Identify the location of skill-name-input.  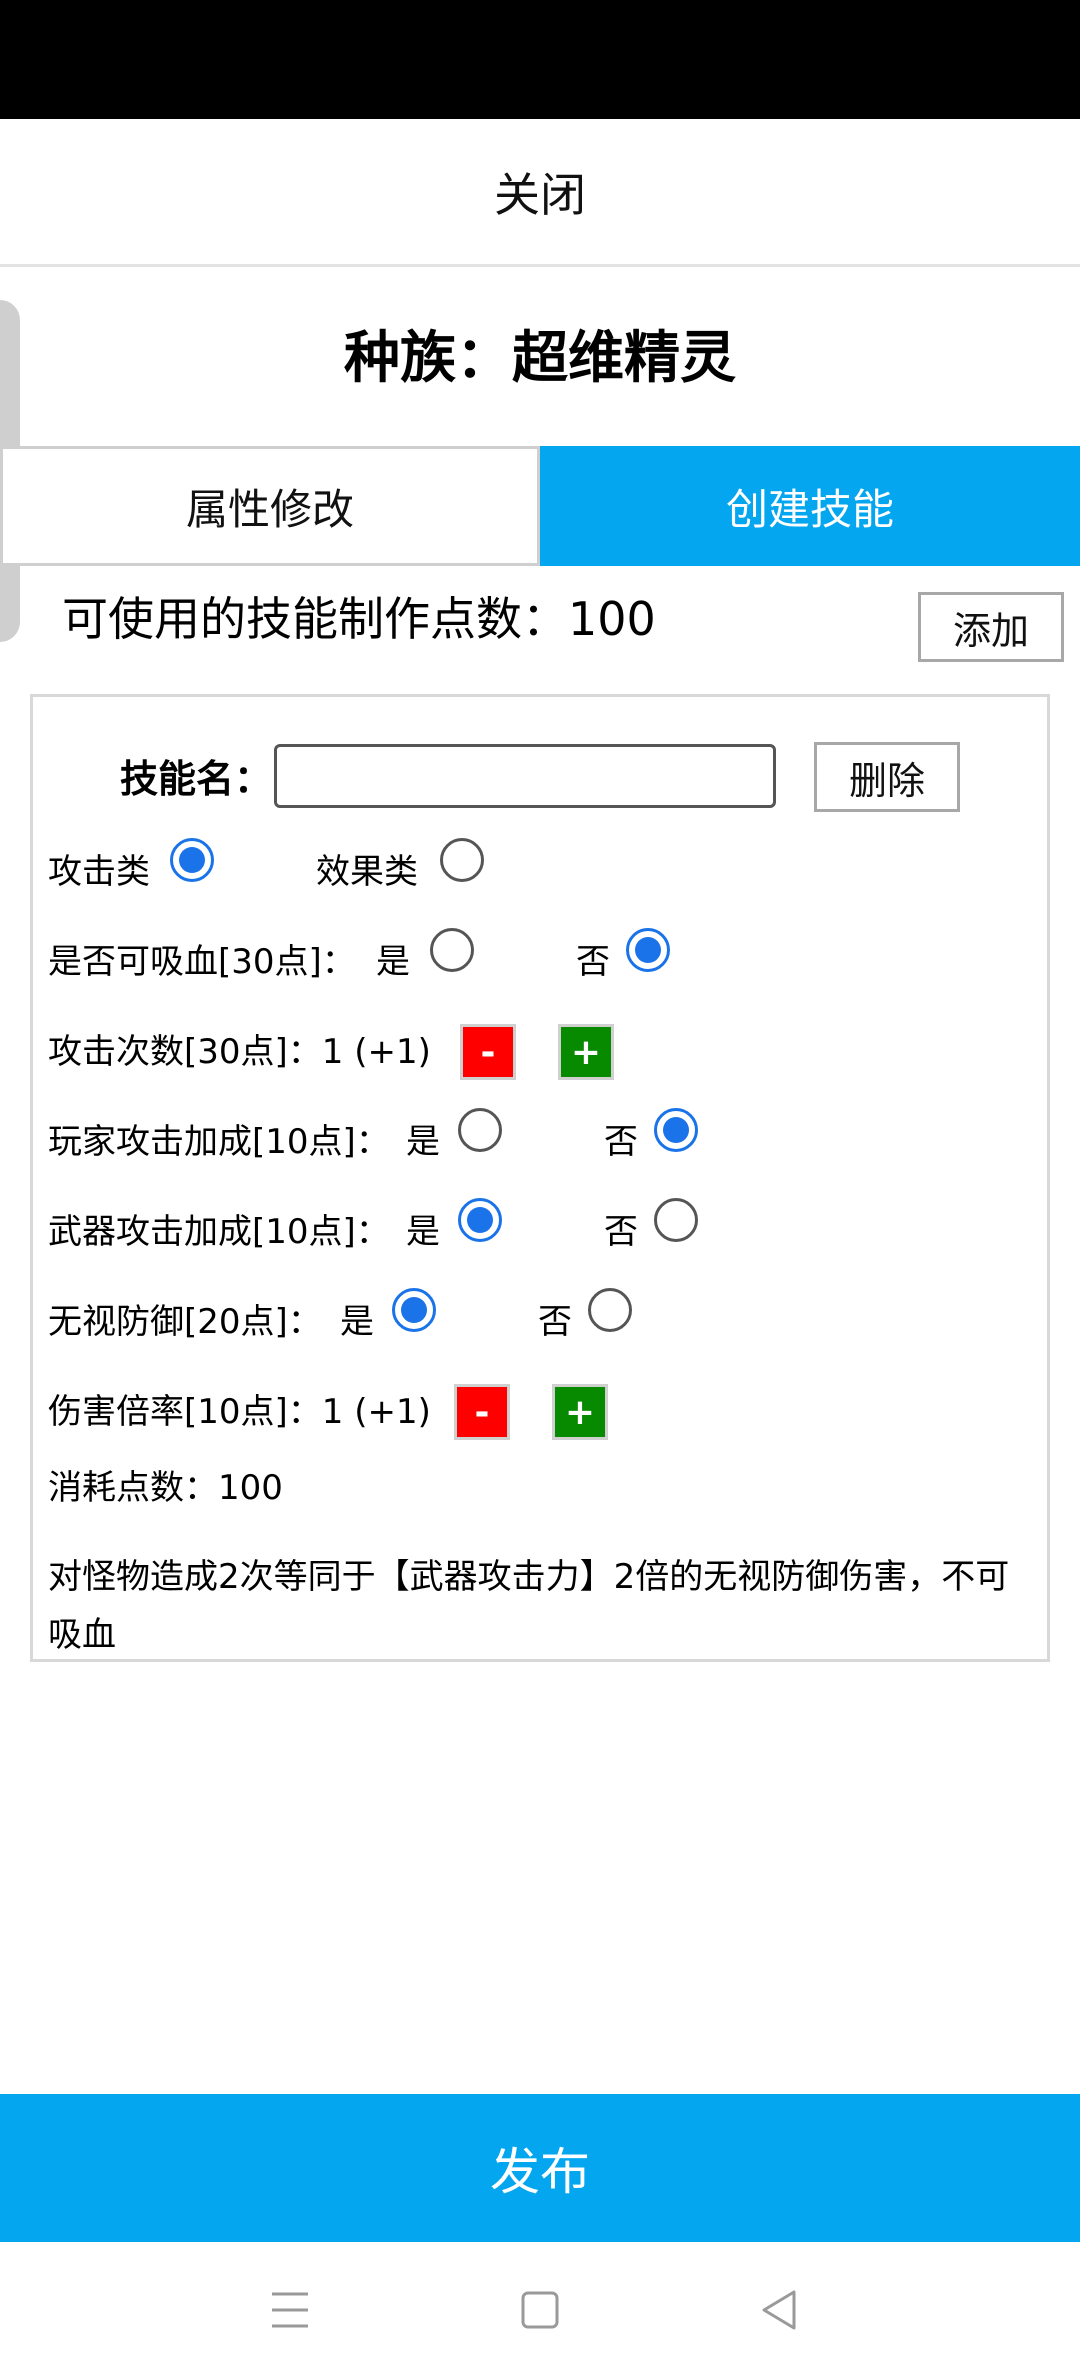
(525, 776).